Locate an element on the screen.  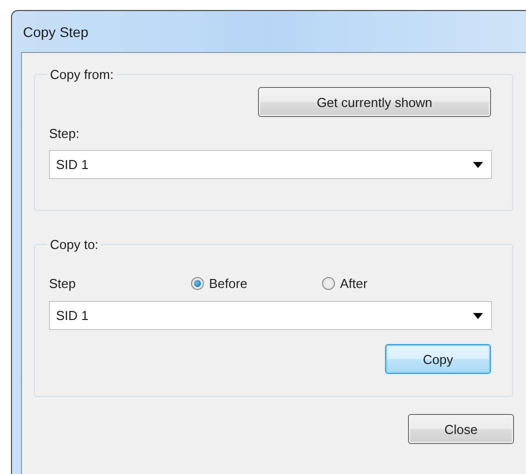
group-title: Copy to: is located at coordinates (74, 244).